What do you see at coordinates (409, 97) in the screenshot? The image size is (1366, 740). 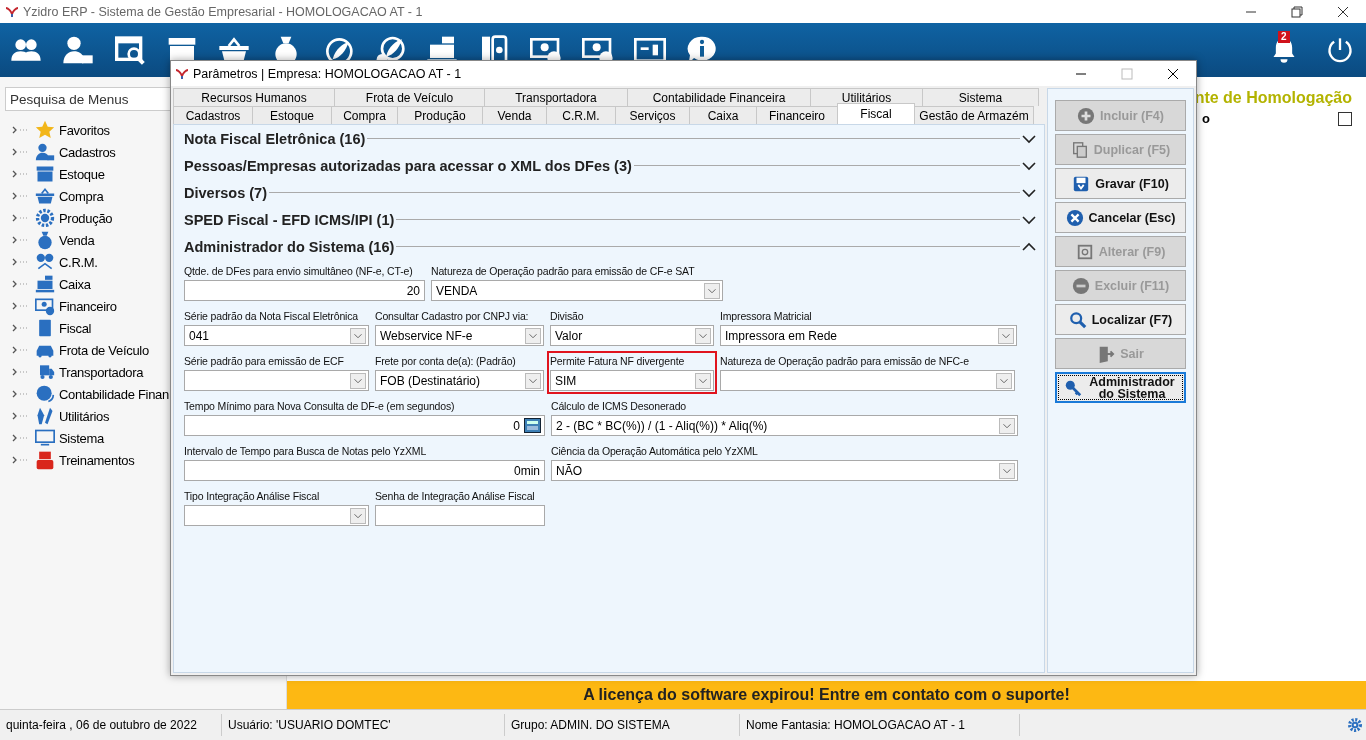 I see `tab: Frota de Veículo` at bounding box center [409, 97].